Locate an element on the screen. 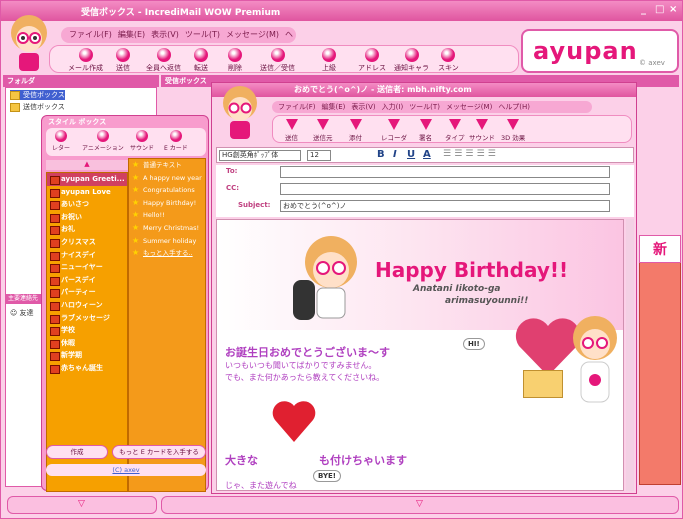  list-format-icon: ☰ ☰ ☰ ☰ ☰ is located at coordinates (469, 154).